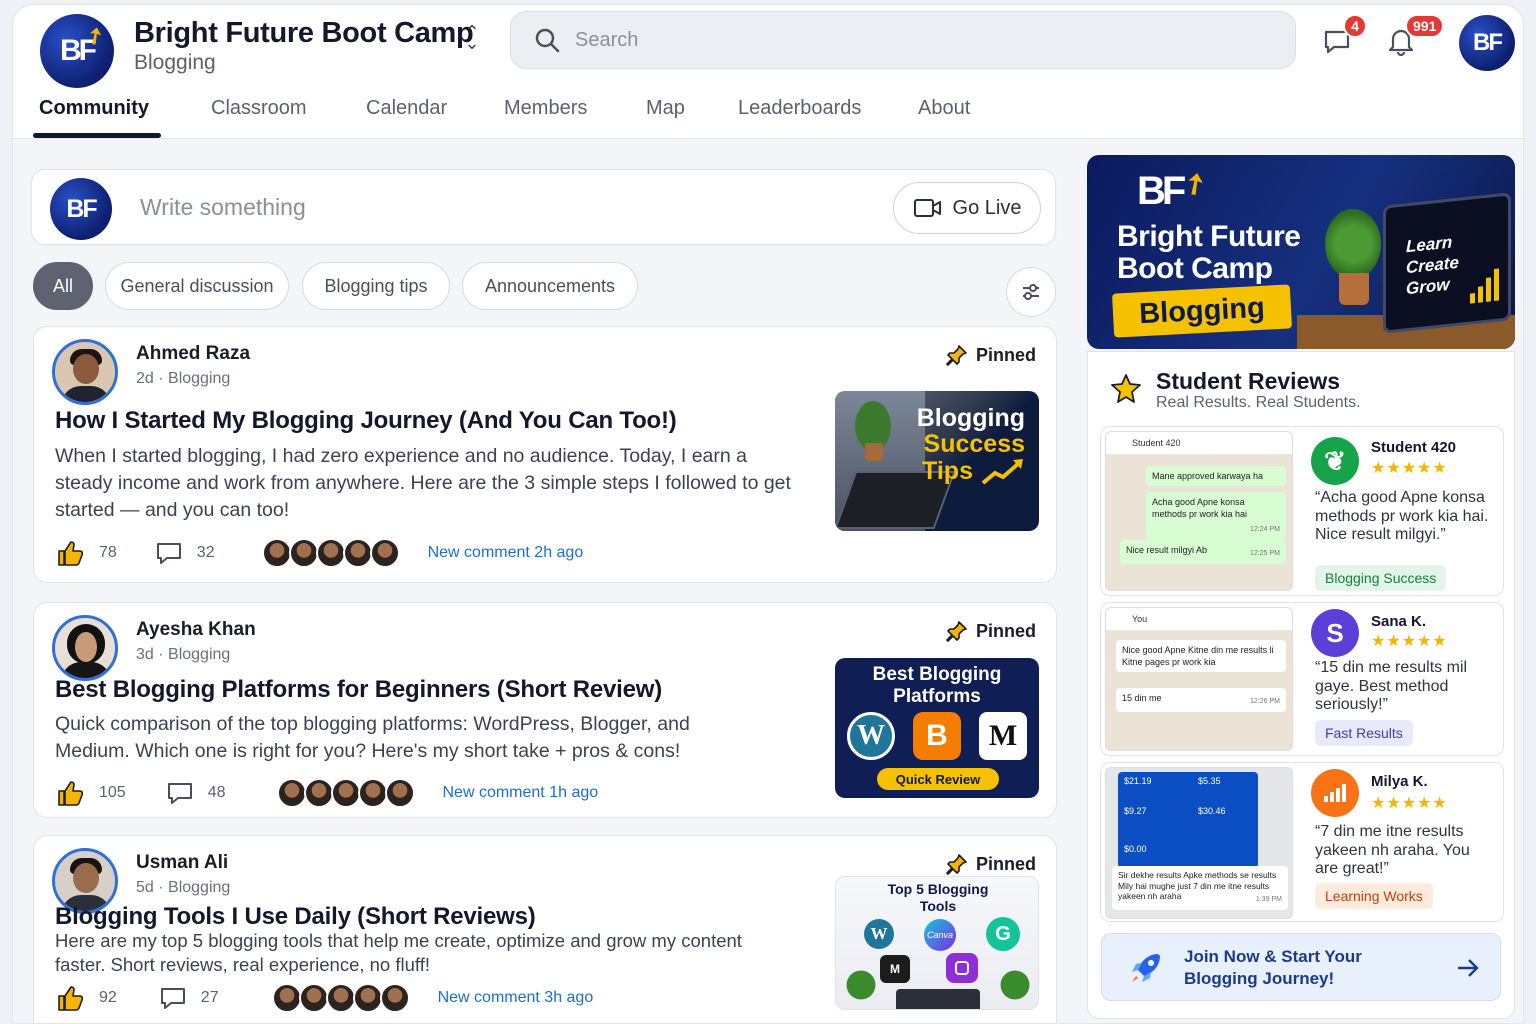 Image resolution: width=1536 pixels, height=1024 pixels. What do you see at coordinates (915, 40) in the screenshot?
I see `search-input` at bounding box center [915, 40].